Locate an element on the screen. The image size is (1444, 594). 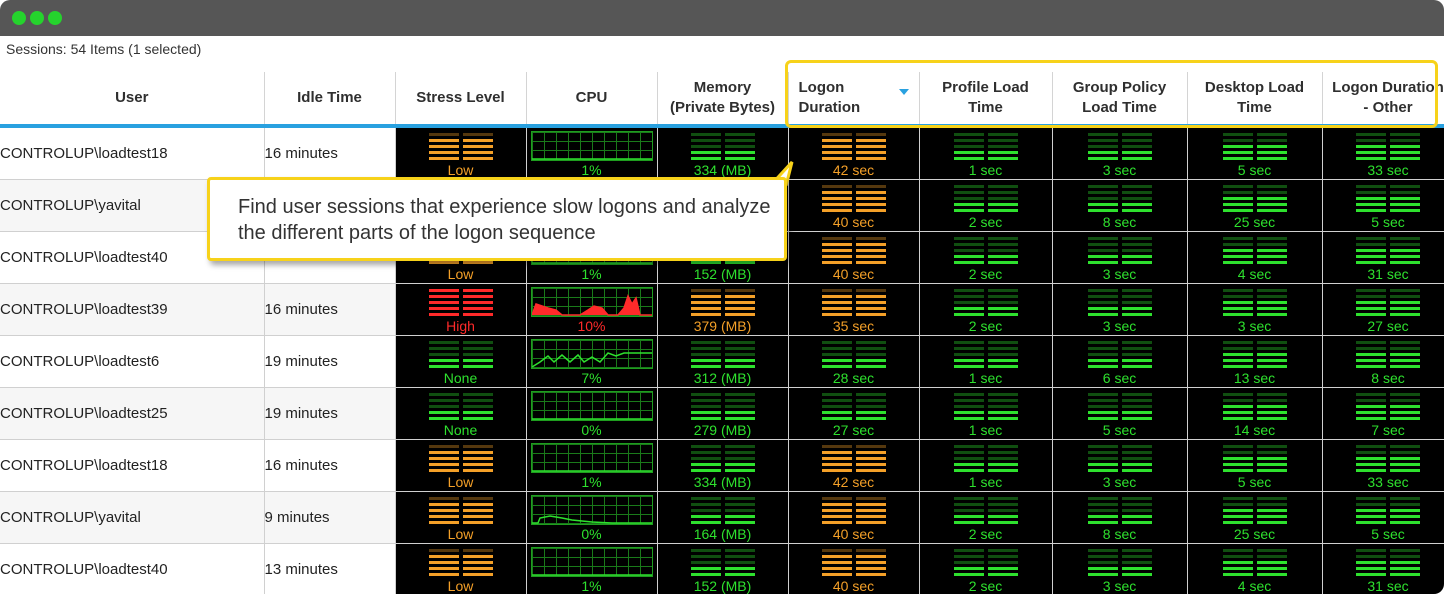
meter-value: 28 sec is located at coordinates (853, 378).